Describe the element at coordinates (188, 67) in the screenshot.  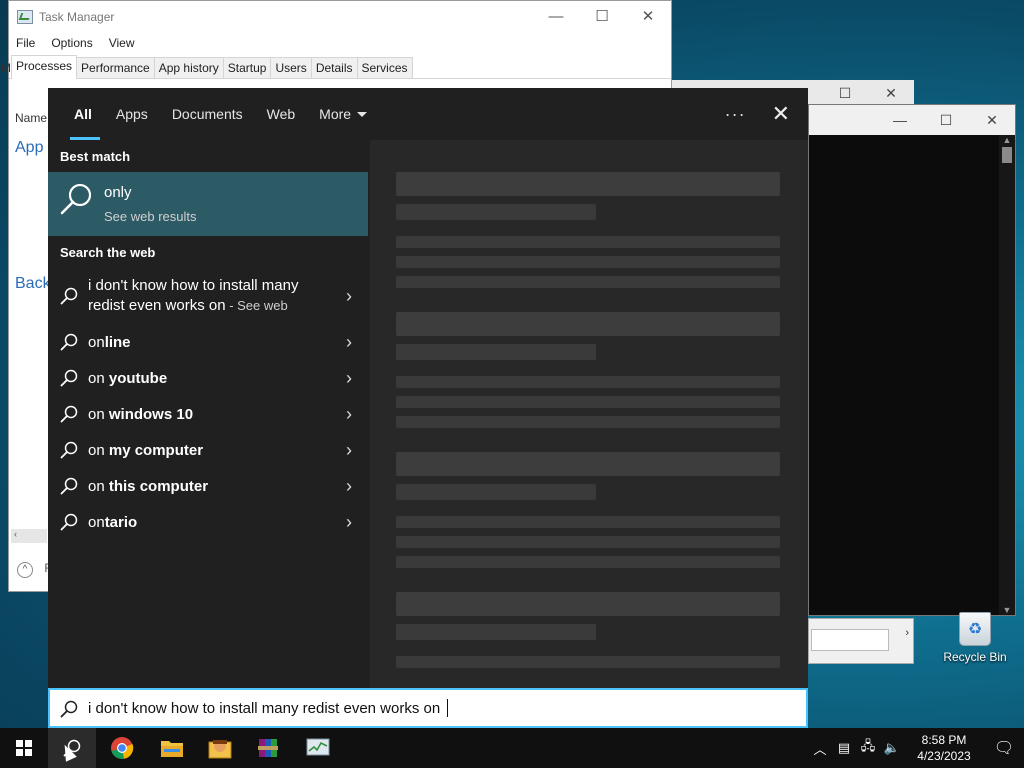
I see `tab-app-history: App history` at that location.